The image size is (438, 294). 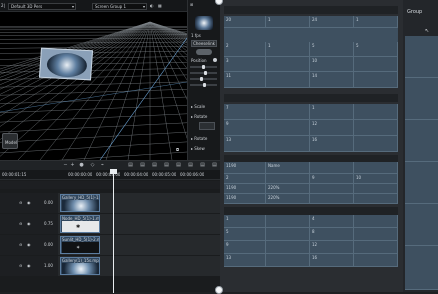 What do you see at coordinates (48, 223) in the screenshot?
I see `track-opacity: 0.75` at bounding box center [48, 223].